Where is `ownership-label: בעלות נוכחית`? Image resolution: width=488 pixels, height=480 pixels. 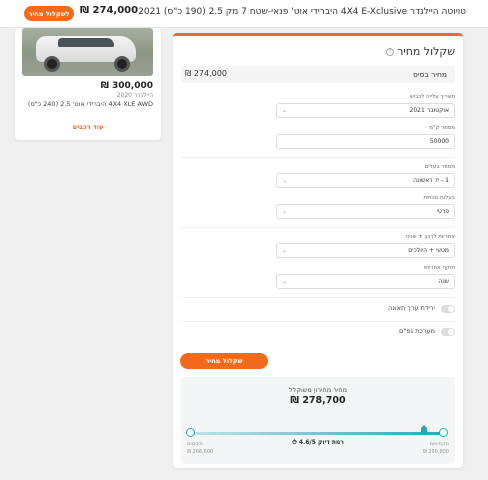 ownership-label: בעלות נוכחית is located at coordinates (439, 198).